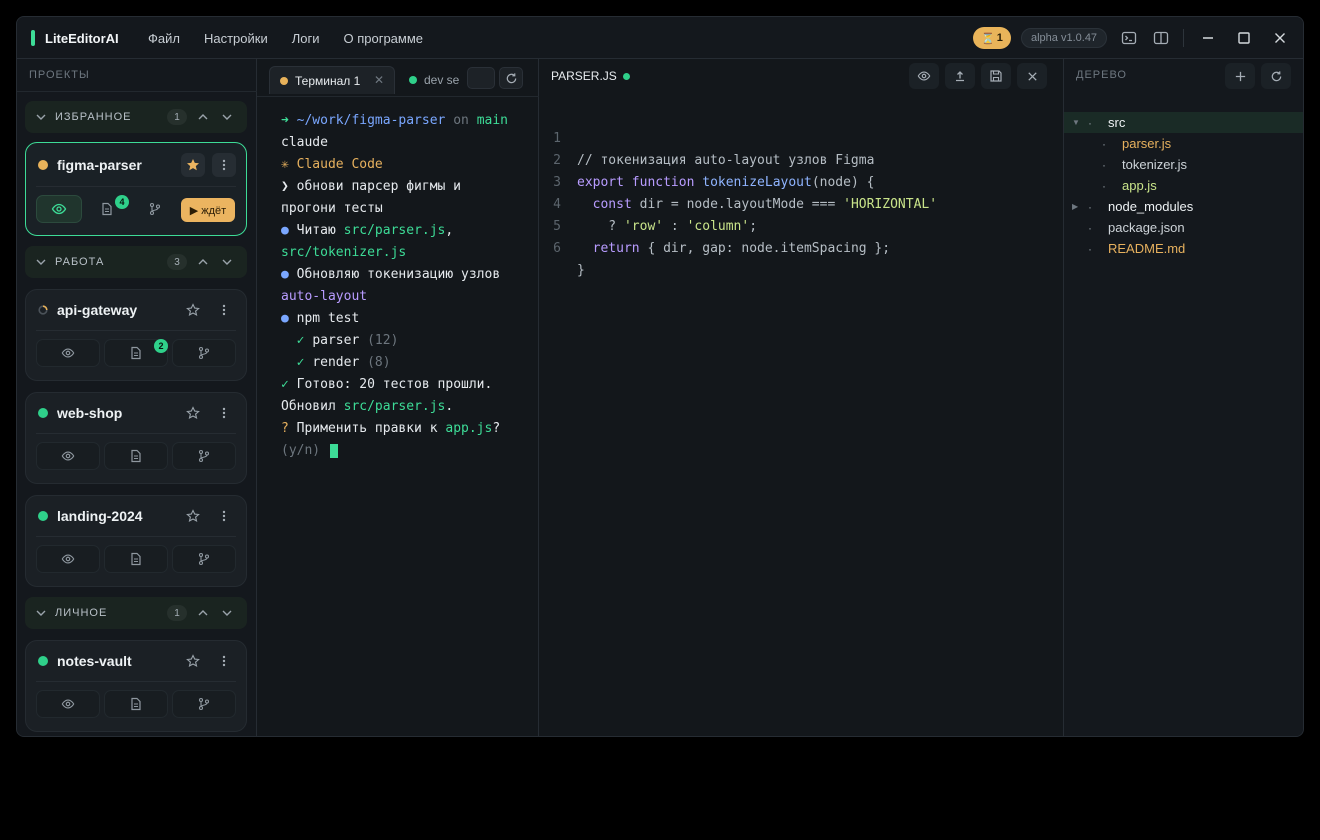 The image size is (1320, 840). What do you see at coordinates (1161, 38) in the screenshot?
I see `split-view-button` at bounding box center [1161, 38].